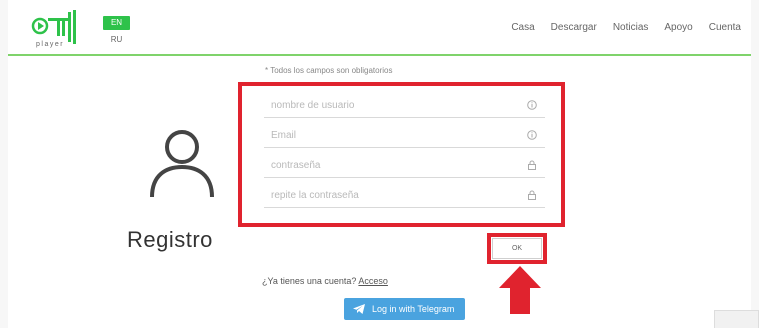 The image size is (759, 328). Describe the element at coordinates (413, 309) in the screenshot. I see `telegram-login-label: Log in with Telegram` at that location.